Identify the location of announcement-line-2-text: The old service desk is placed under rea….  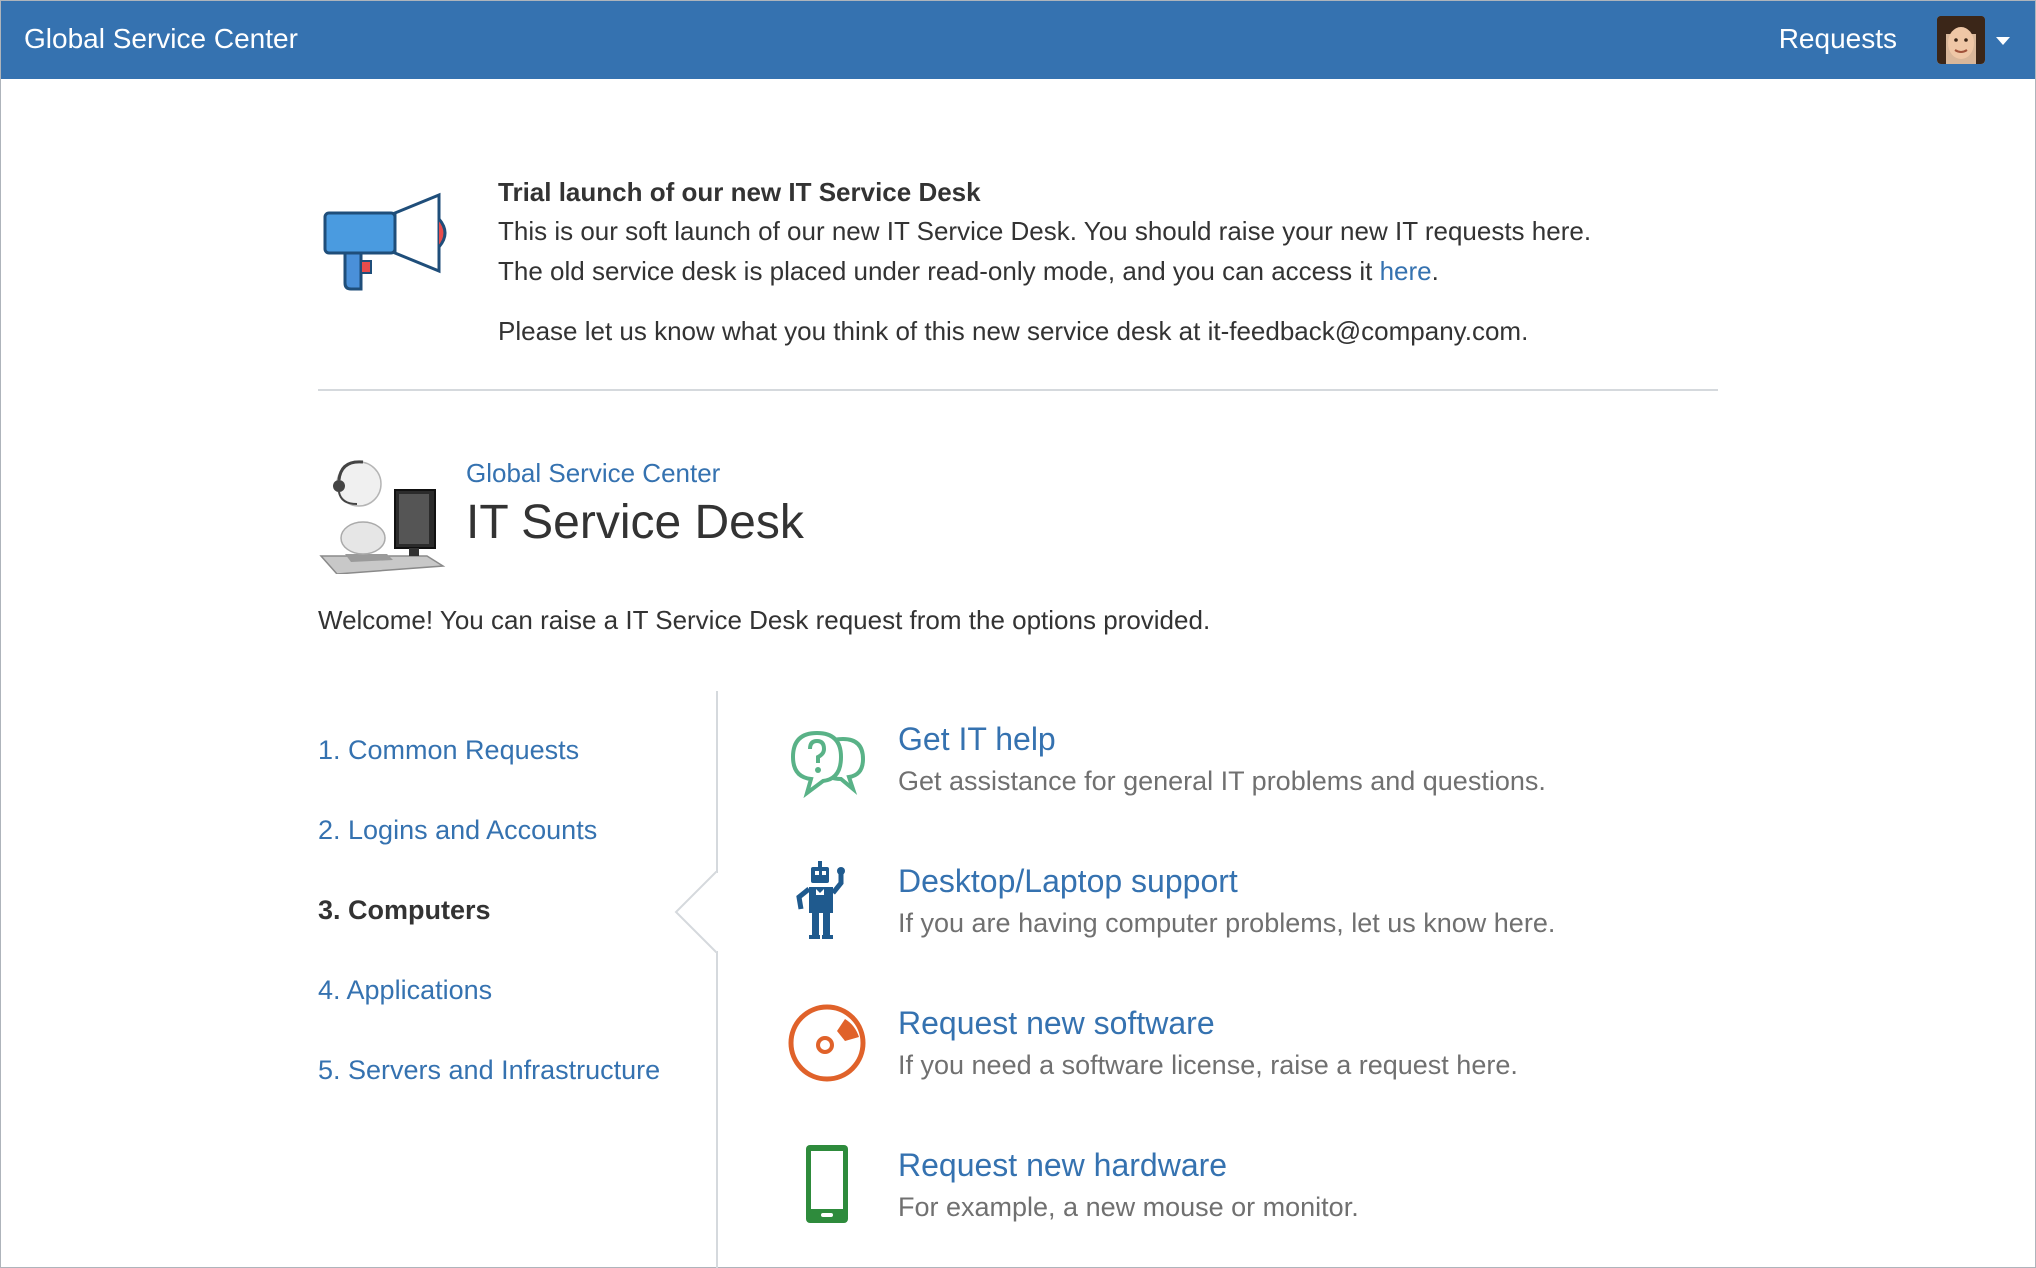
(939, 271).